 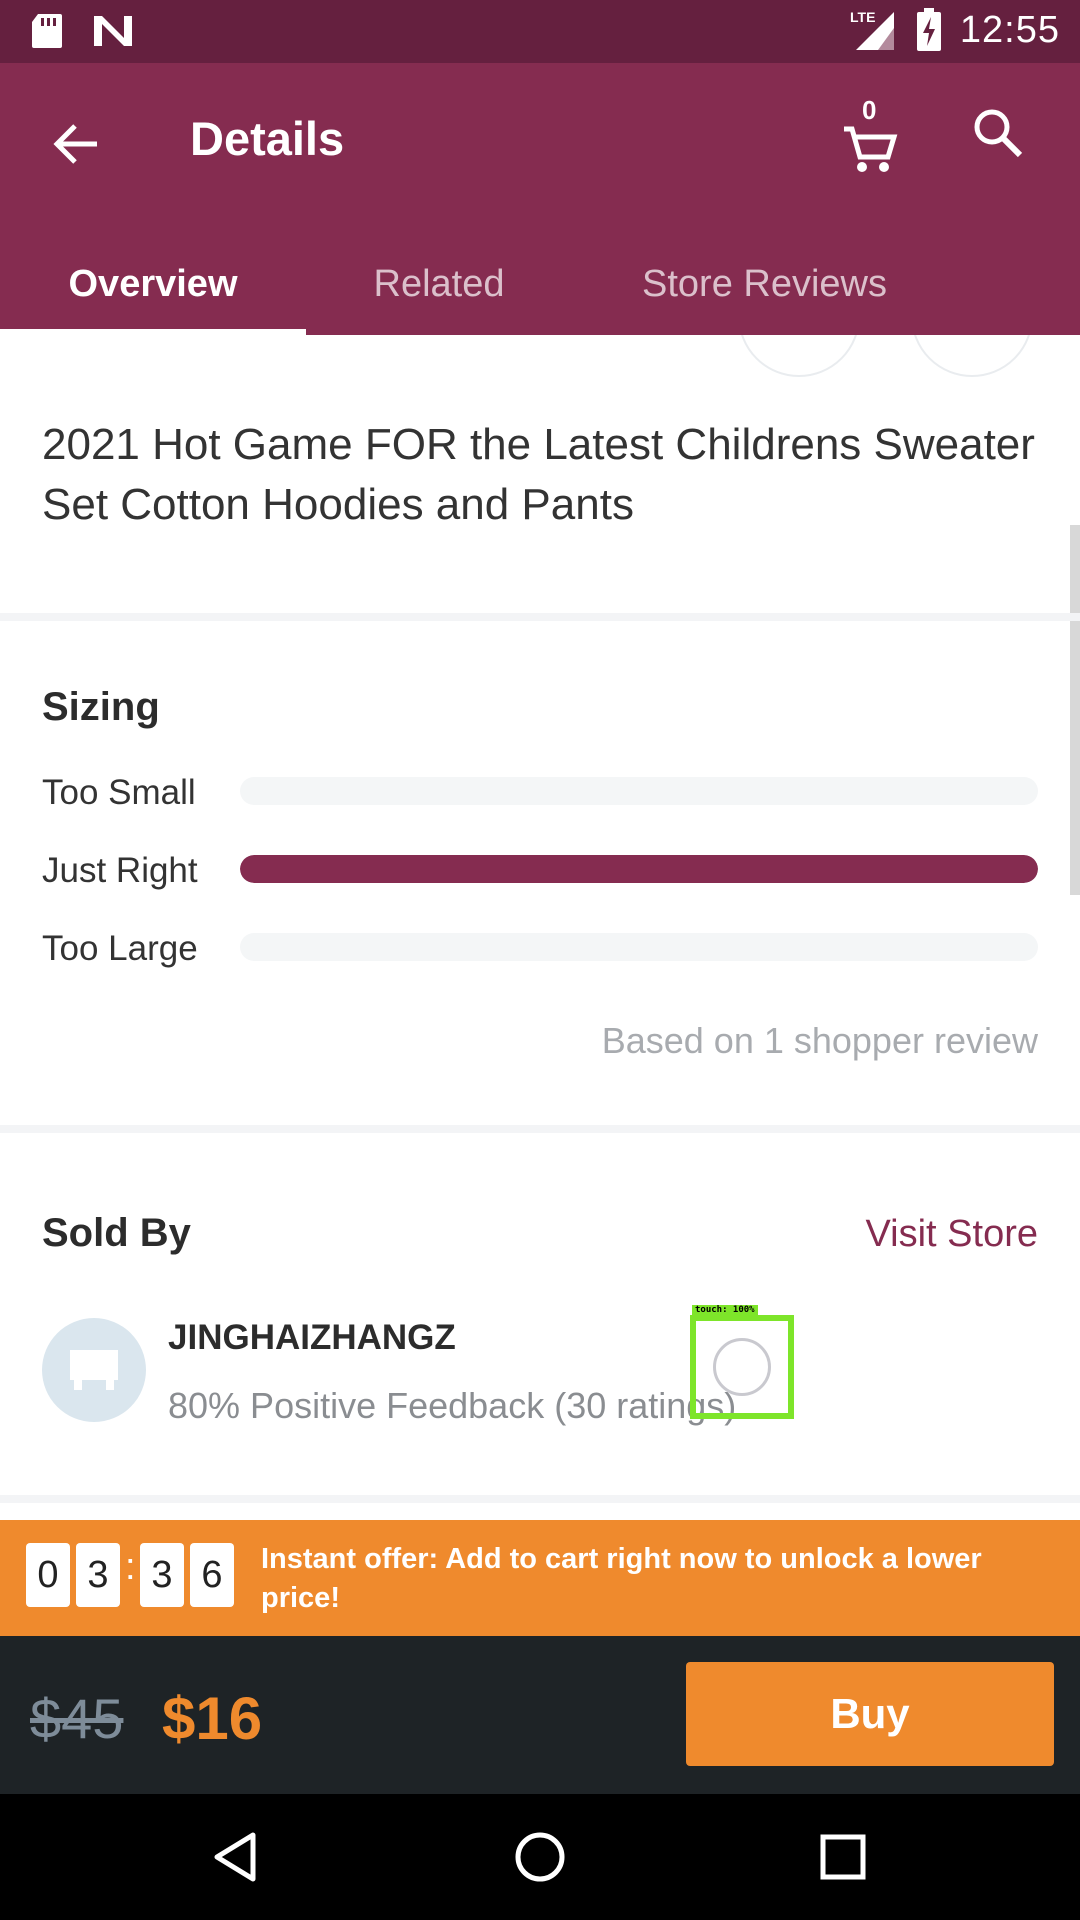 What do you see at coordinates (540, 1715) in the screenshot?
I see `purchase-bar: $45 $16 Buy` at bounding box center [540, 1715].